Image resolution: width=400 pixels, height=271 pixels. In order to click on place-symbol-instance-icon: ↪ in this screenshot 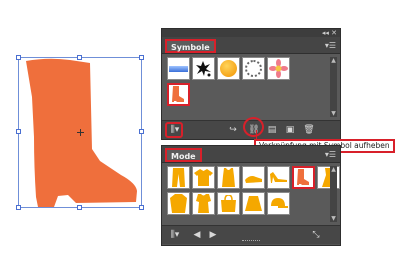, I will do `click(233, 130)`.